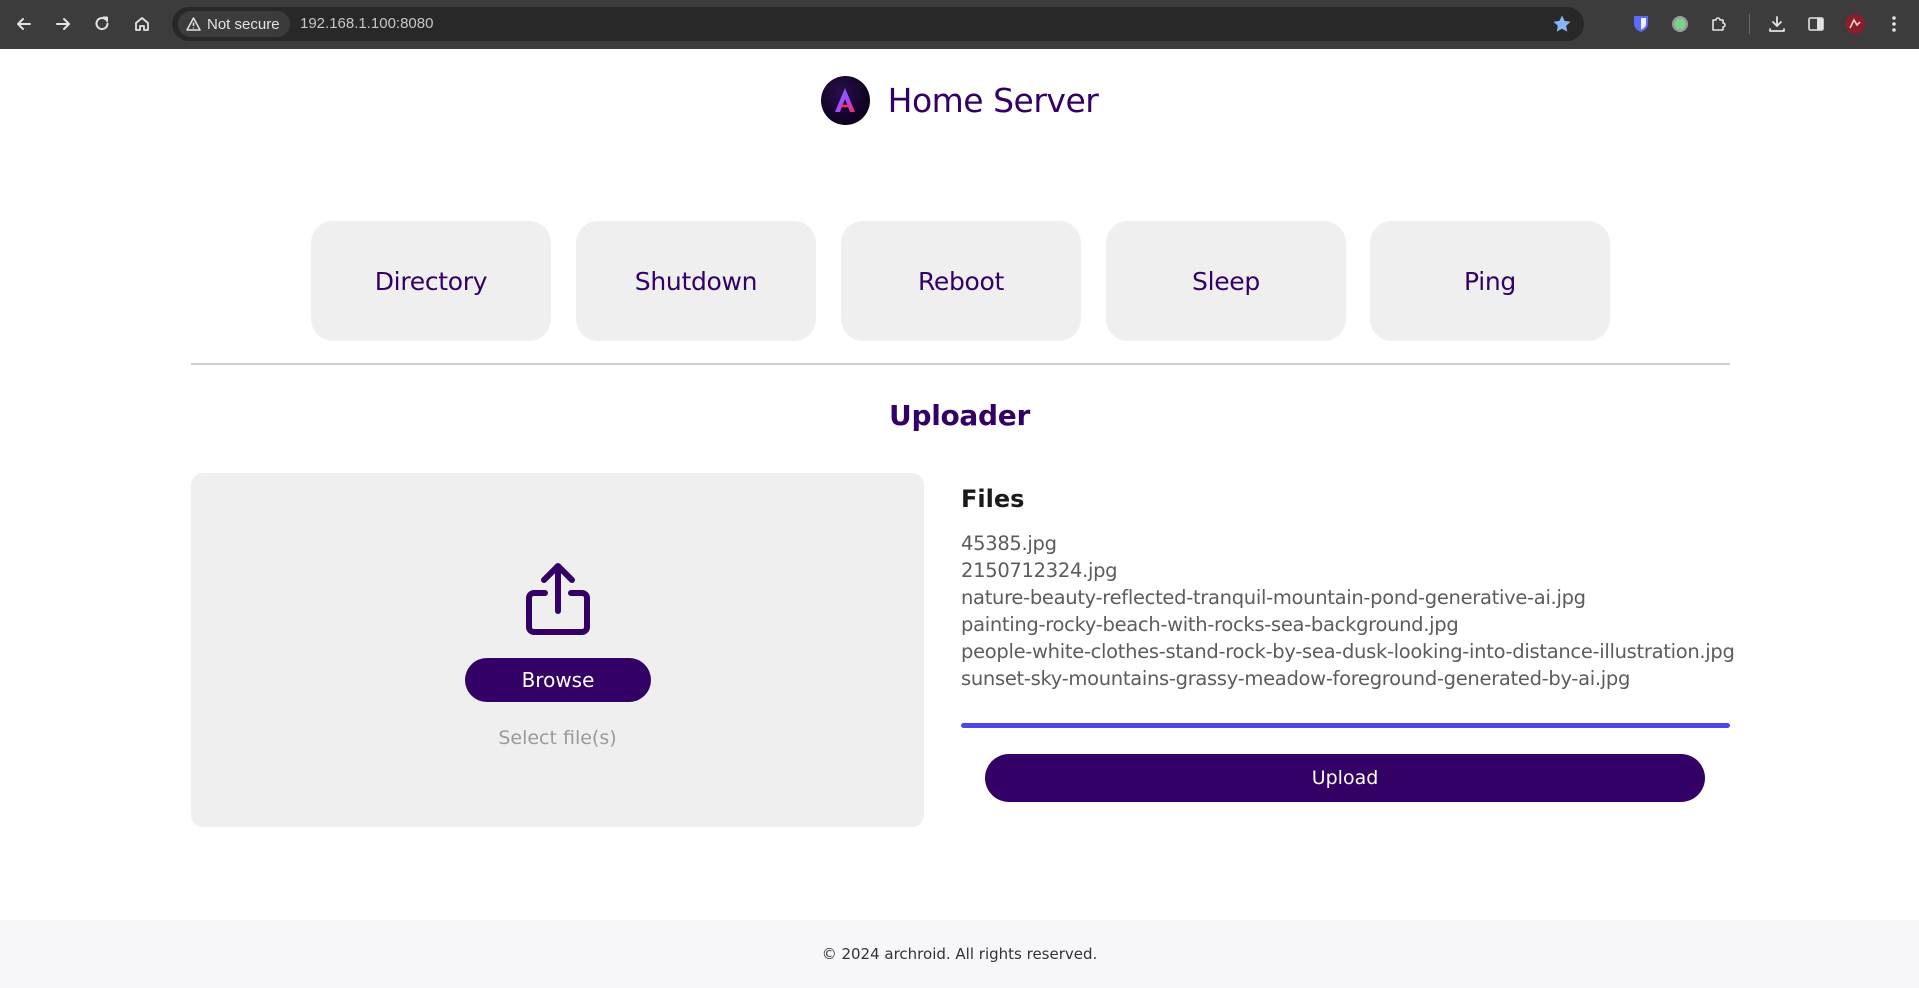 The width and height of the screenshot is (1919, 988). Describe the element at coordinates (1641, 24) in the screenshot. I see `bitwarden-extension-icon` at that location.